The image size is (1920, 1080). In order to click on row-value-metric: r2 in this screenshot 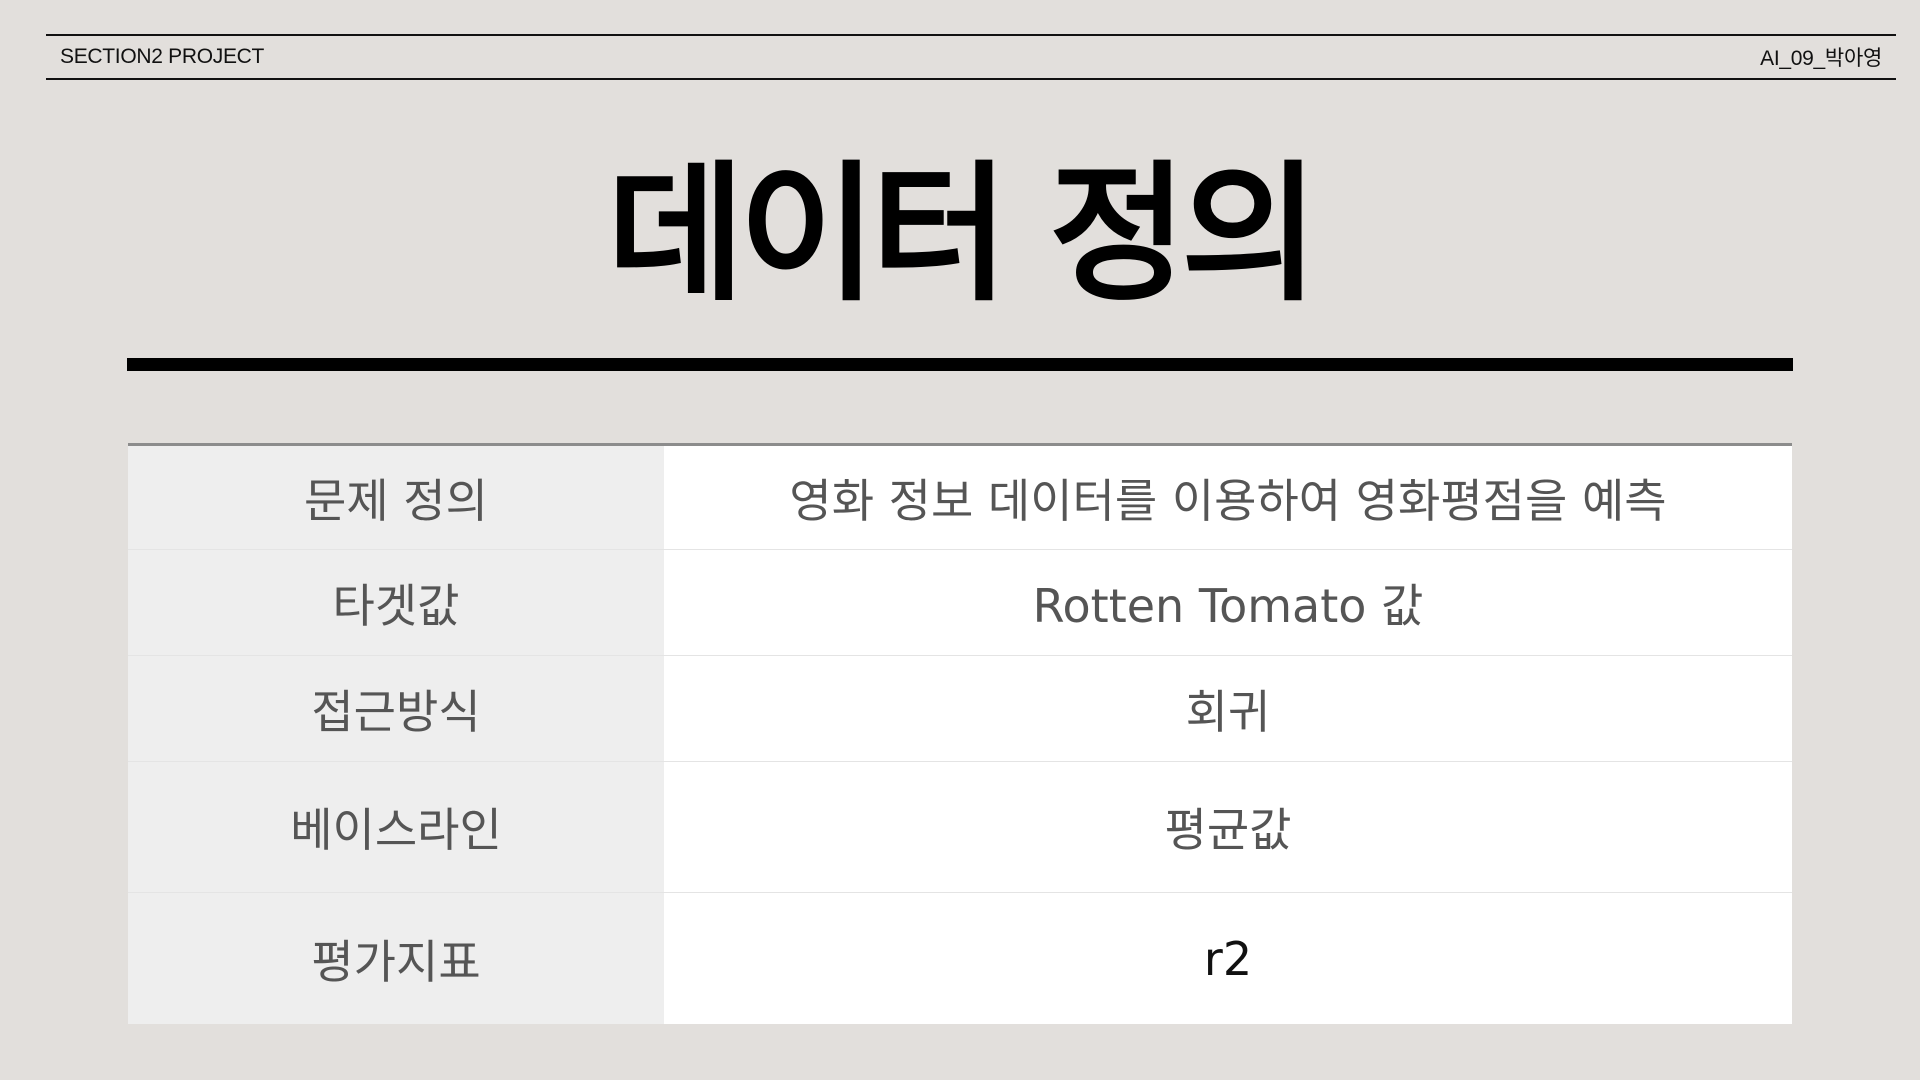, I will do `click(1228, 958)`.